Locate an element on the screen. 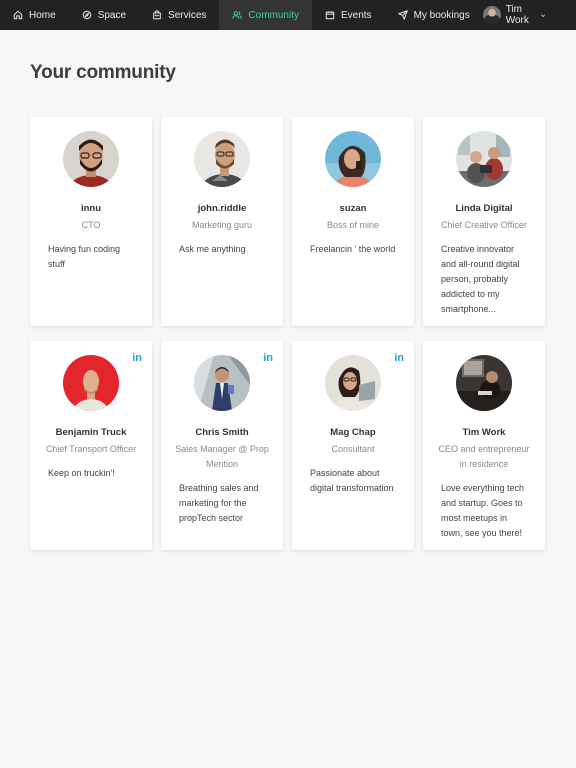 Image resolution: width=576 pixels, height=768 pixels. member-name: john.riddle is located at coordinates (222, 208).